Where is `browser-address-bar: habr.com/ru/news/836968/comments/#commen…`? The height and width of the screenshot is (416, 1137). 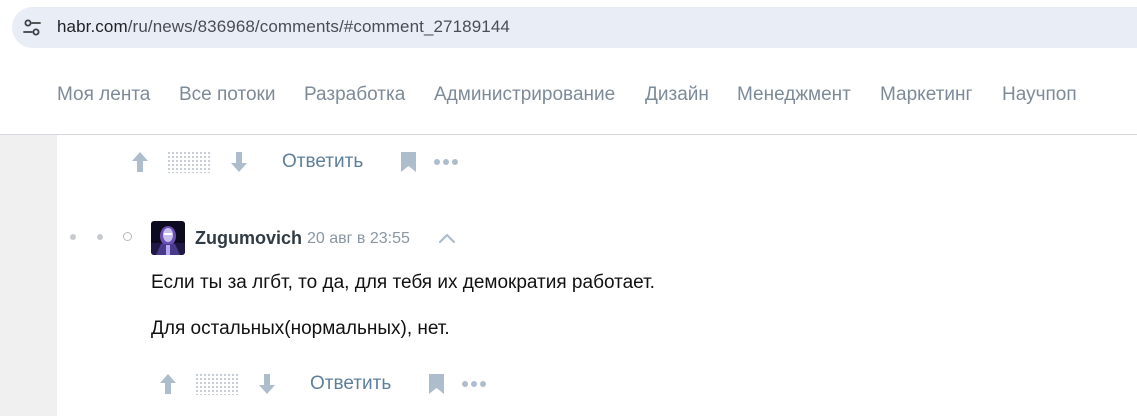
browser-address-bar: habr.com/ru/news/836968/comments/#commen… is located at coordinates (568, 28).